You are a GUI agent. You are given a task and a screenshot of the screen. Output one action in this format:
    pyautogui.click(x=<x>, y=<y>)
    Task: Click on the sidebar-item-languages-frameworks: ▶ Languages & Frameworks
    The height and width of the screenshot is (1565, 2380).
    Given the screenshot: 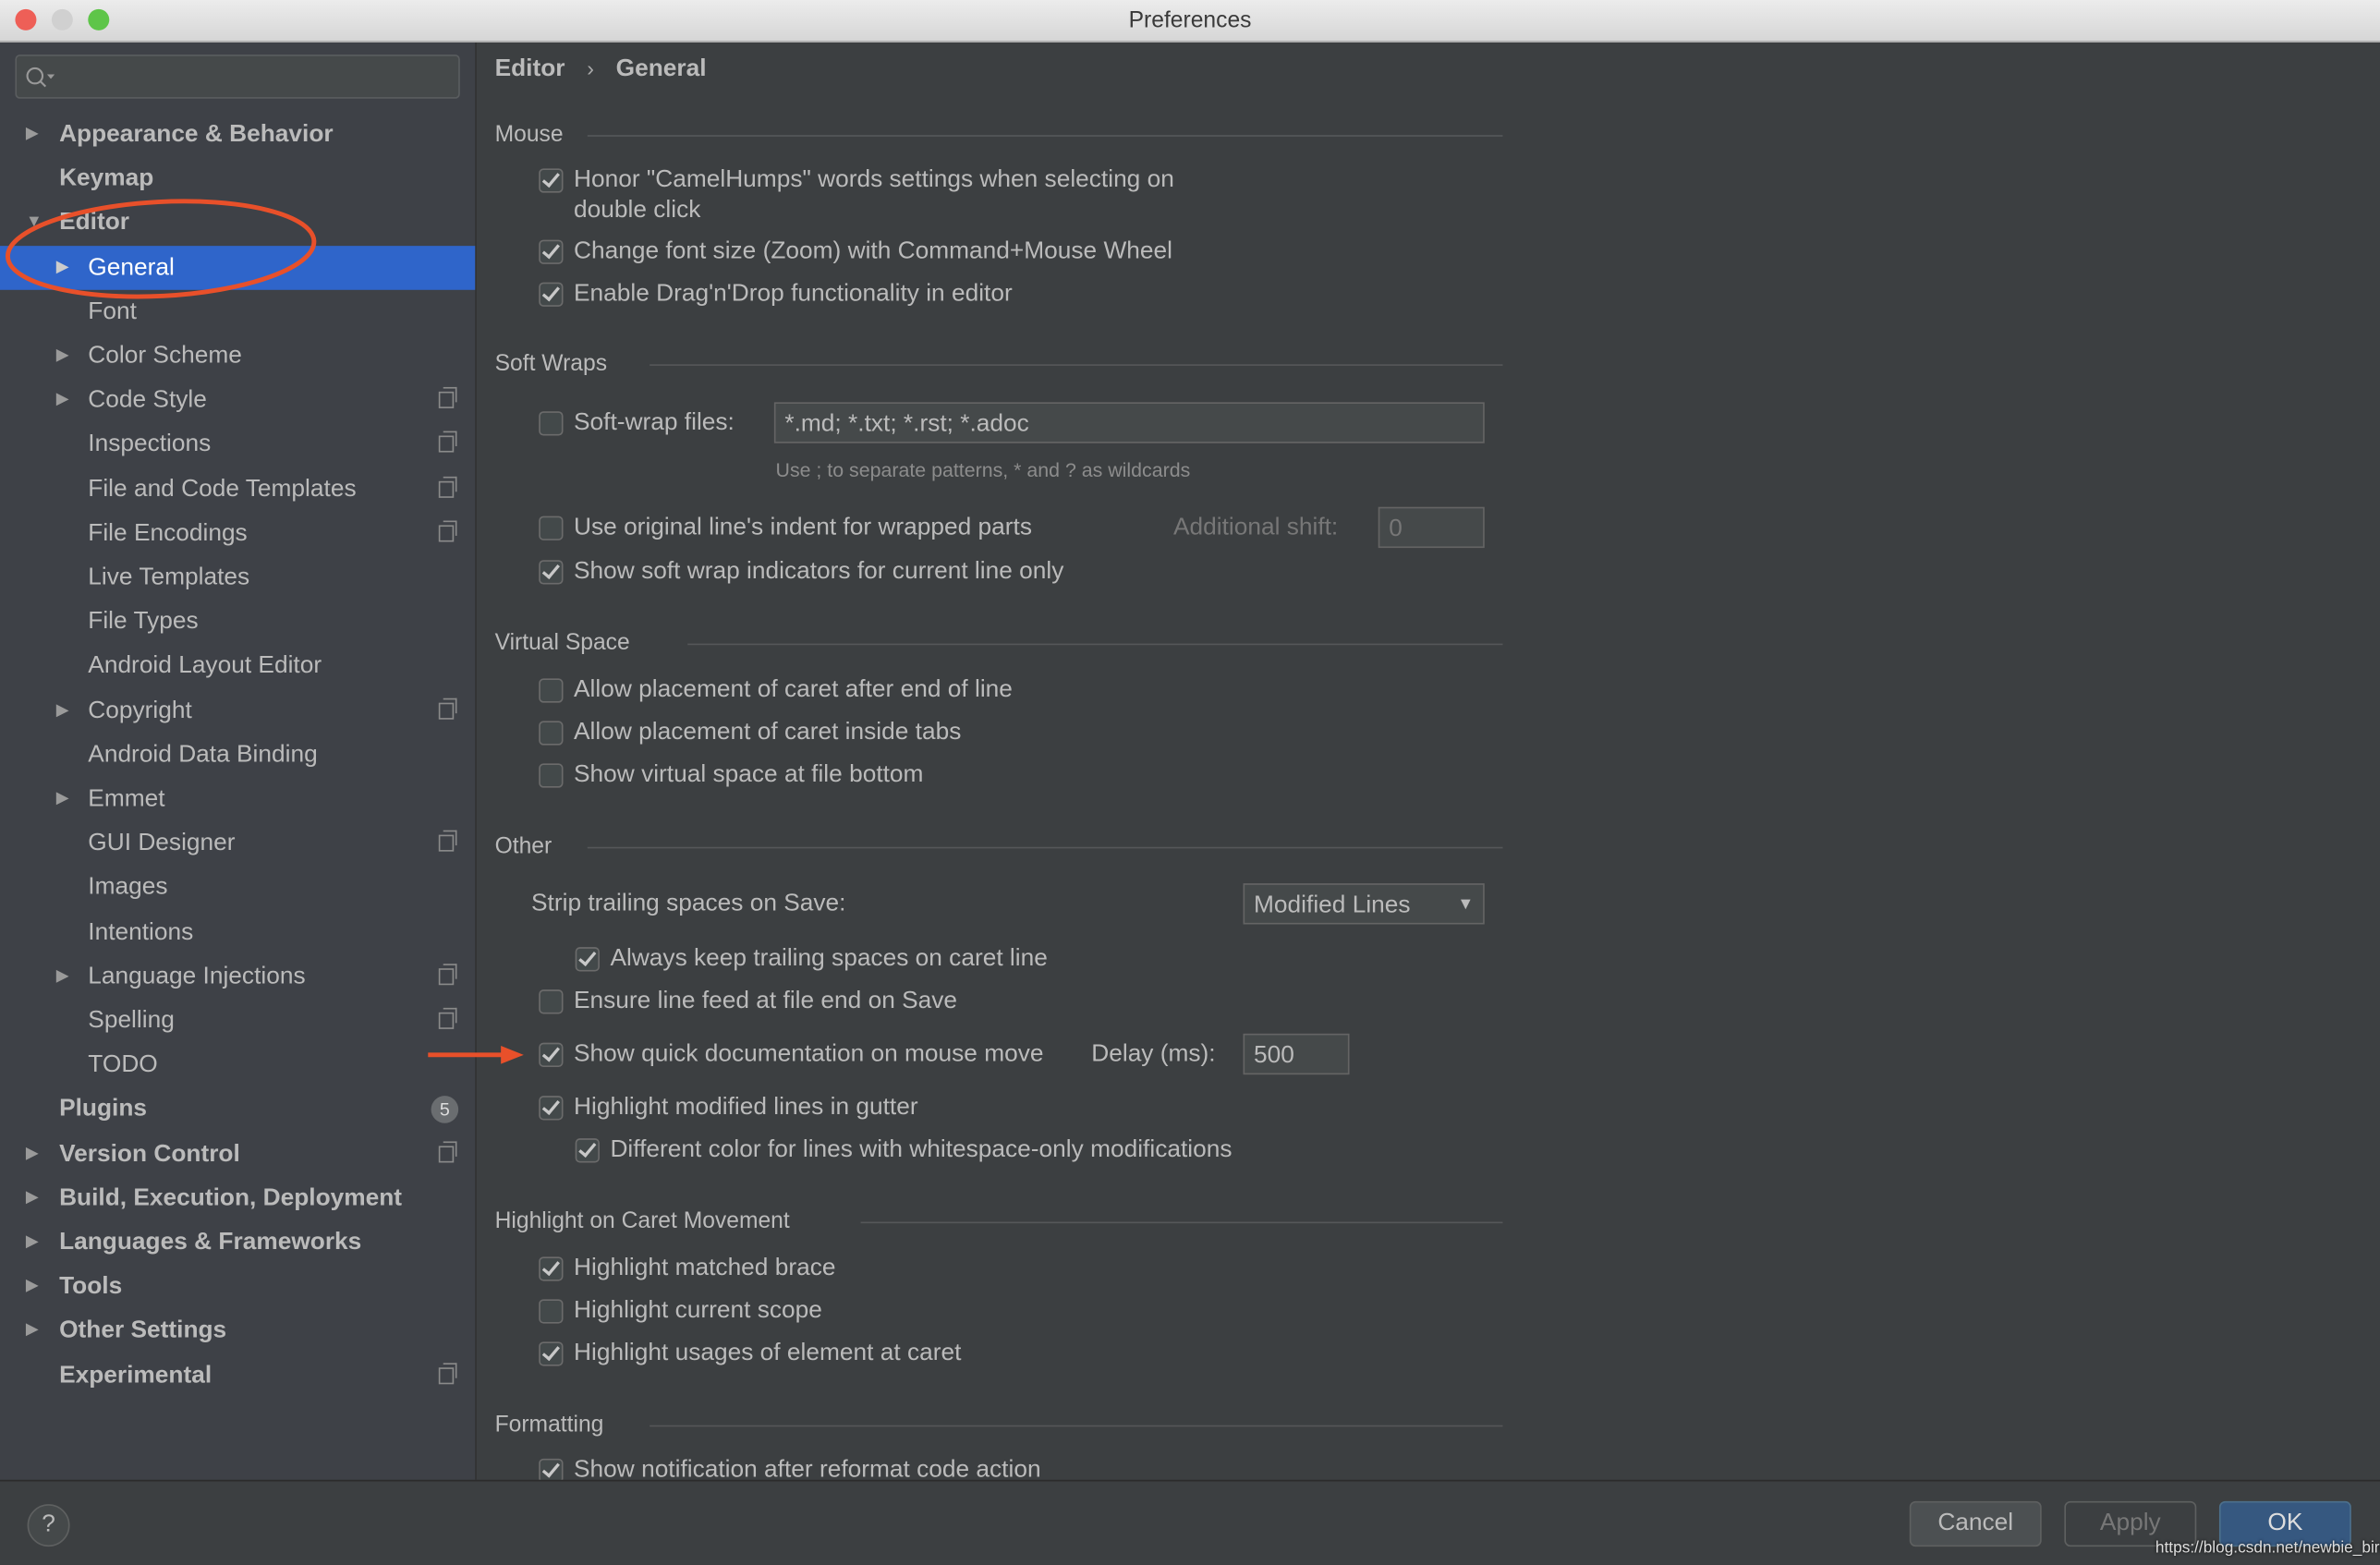 What is the action you would take?
    pyautogui.click(x=237, y=1243)
    